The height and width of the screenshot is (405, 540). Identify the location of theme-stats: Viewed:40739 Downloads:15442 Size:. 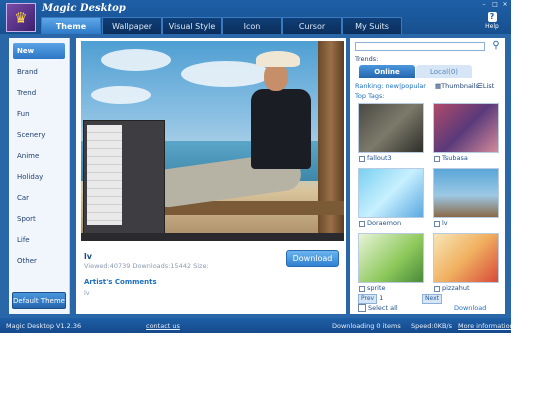
(146, 266).